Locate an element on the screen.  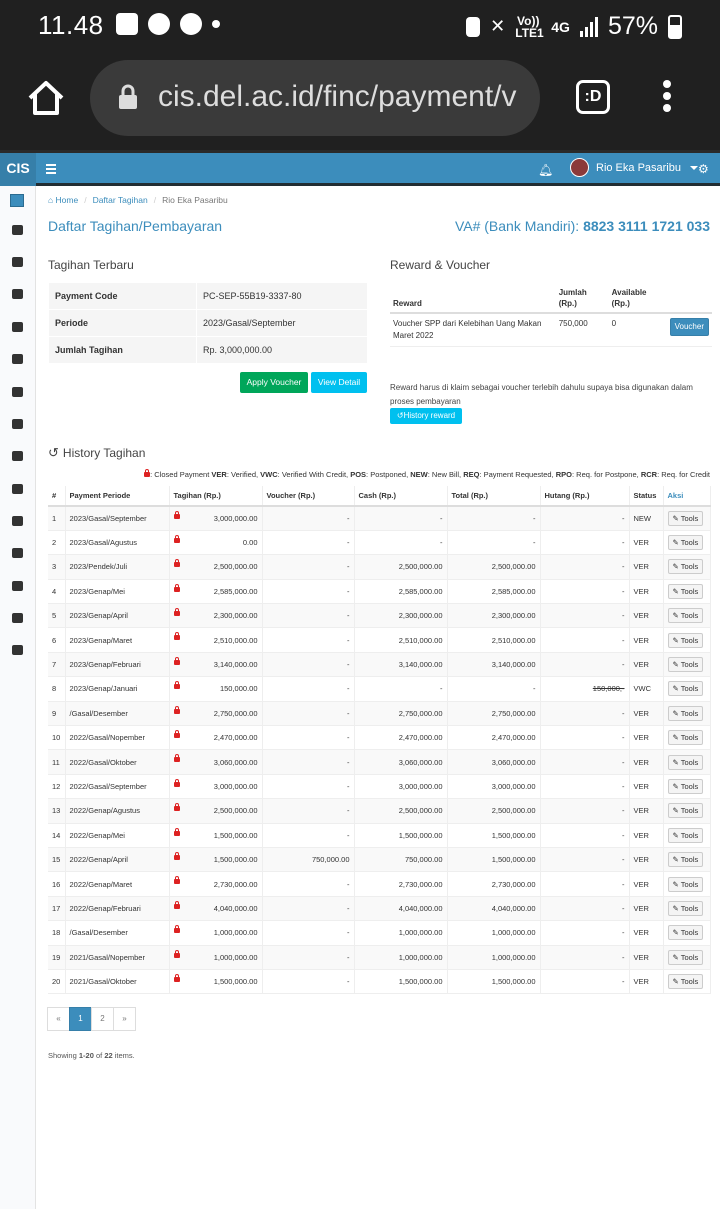
tab-switcher-button: :D is located at coordinates (593, 97).